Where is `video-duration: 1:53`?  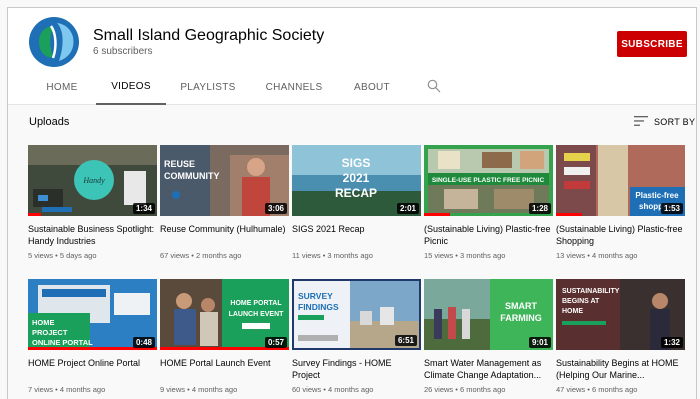 video-duration: 1:53 is located at coordinates (671, 208).